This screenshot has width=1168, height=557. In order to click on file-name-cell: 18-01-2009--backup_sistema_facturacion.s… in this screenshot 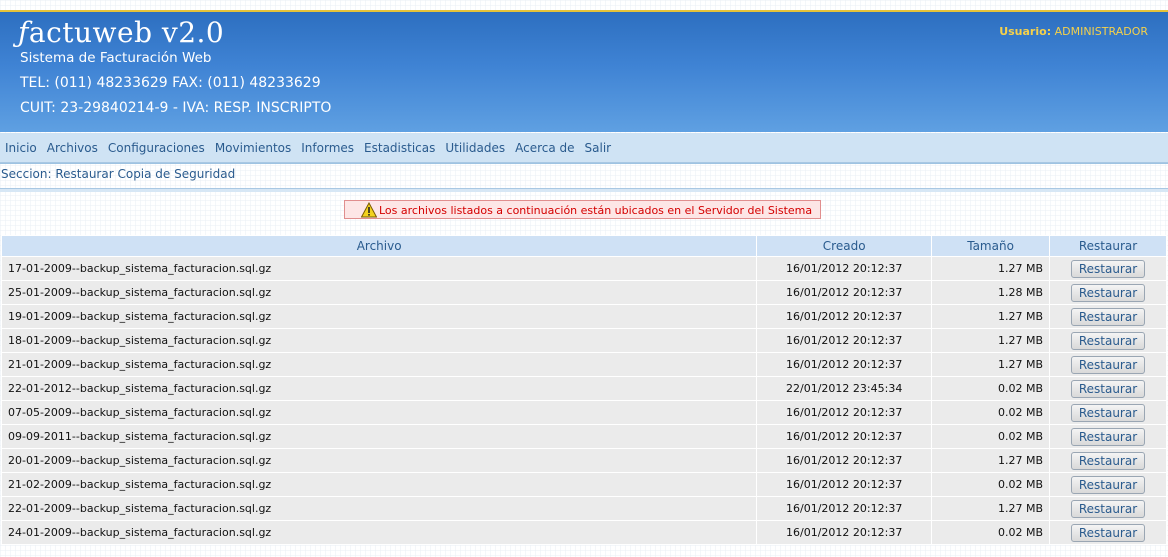, I will do `click(379, 340)`.